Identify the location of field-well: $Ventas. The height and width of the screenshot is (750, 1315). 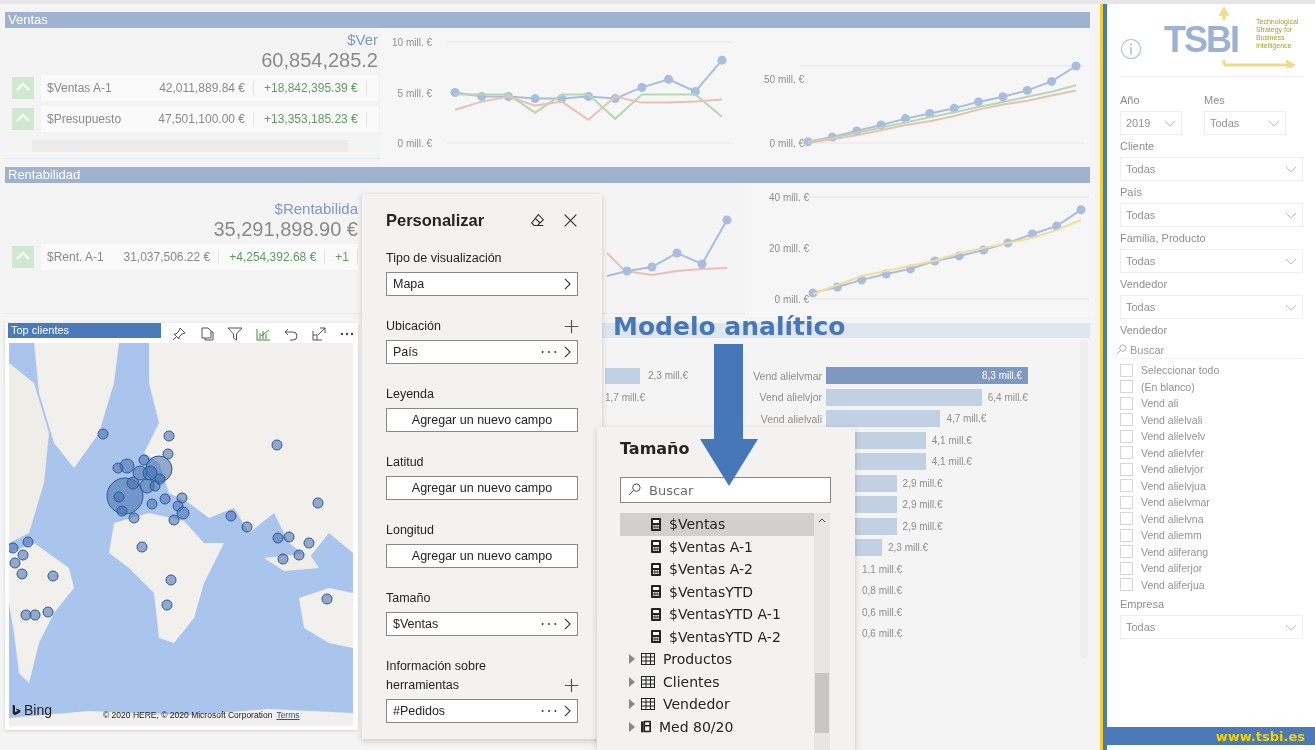
(482, 624).